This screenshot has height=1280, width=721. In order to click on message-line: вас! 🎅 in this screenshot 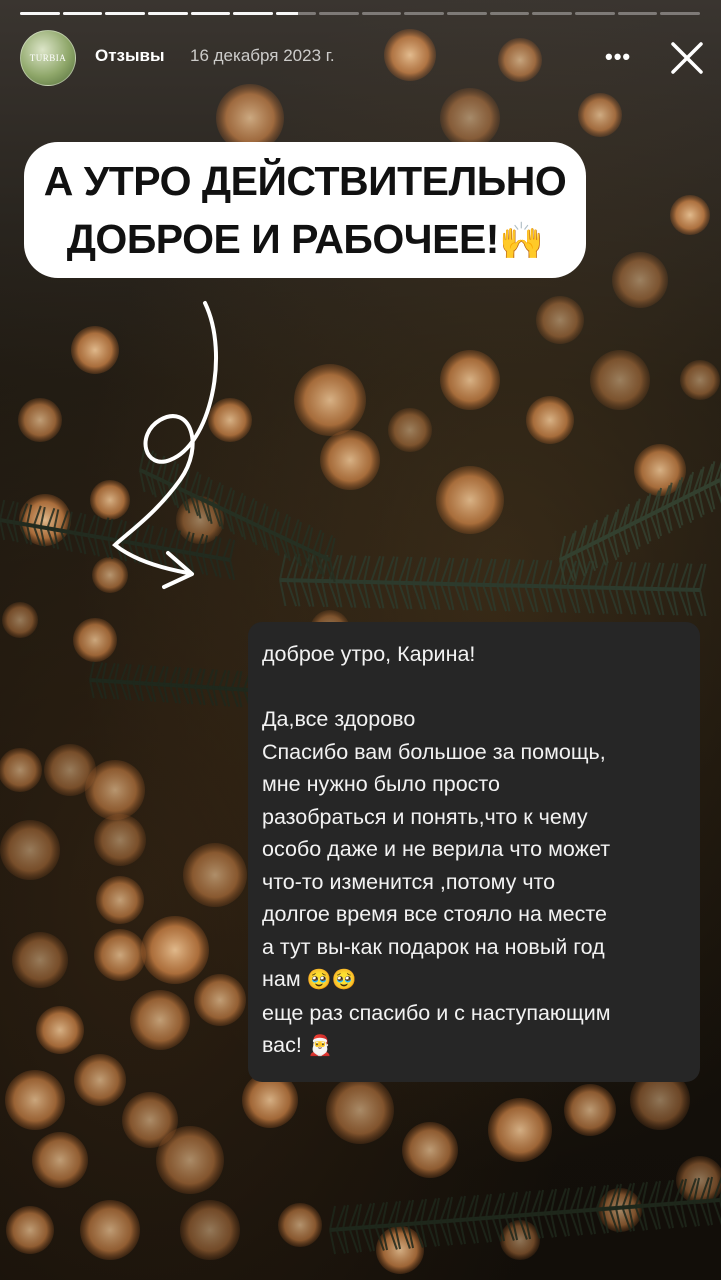, I will do `click(474, 1046)`.